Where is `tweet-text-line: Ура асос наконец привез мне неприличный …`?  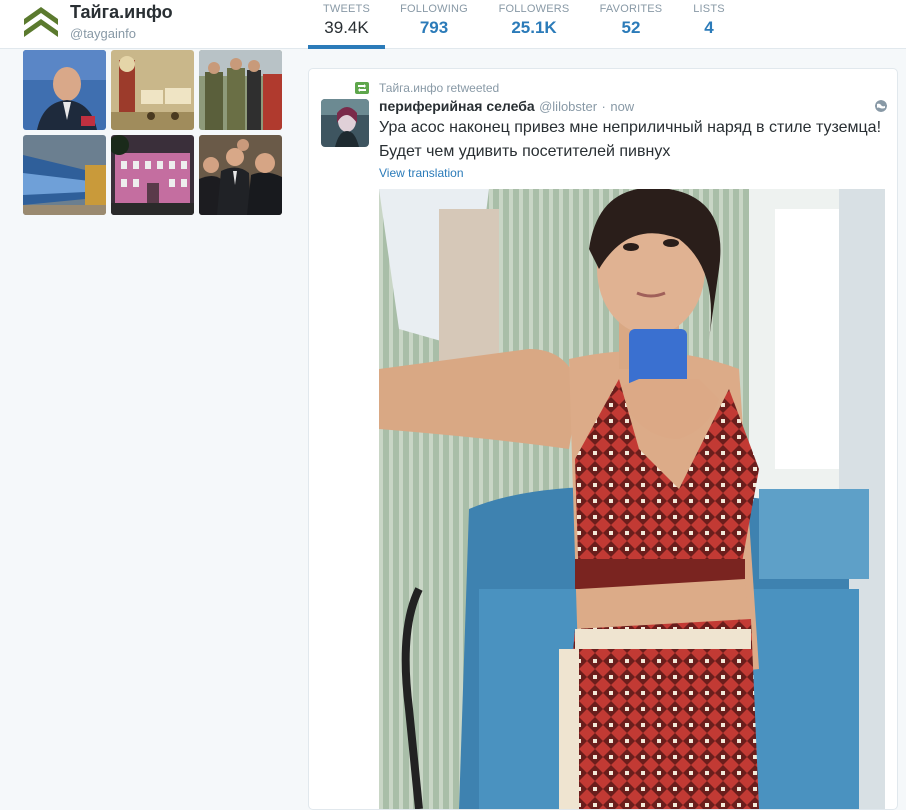 tweet-text-line: Ура асос наконец привез мне неприличный … is located at coordinates (630, 127).